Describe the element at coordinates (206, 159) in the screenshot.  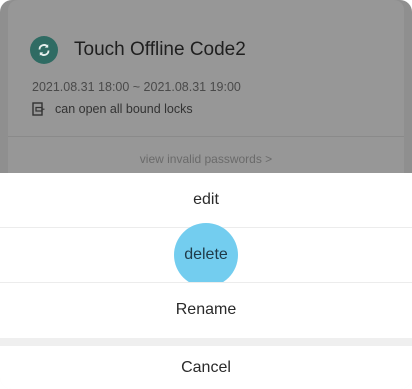
I see `view-invalid-passwords-link: view invalid passwords >` at that location.